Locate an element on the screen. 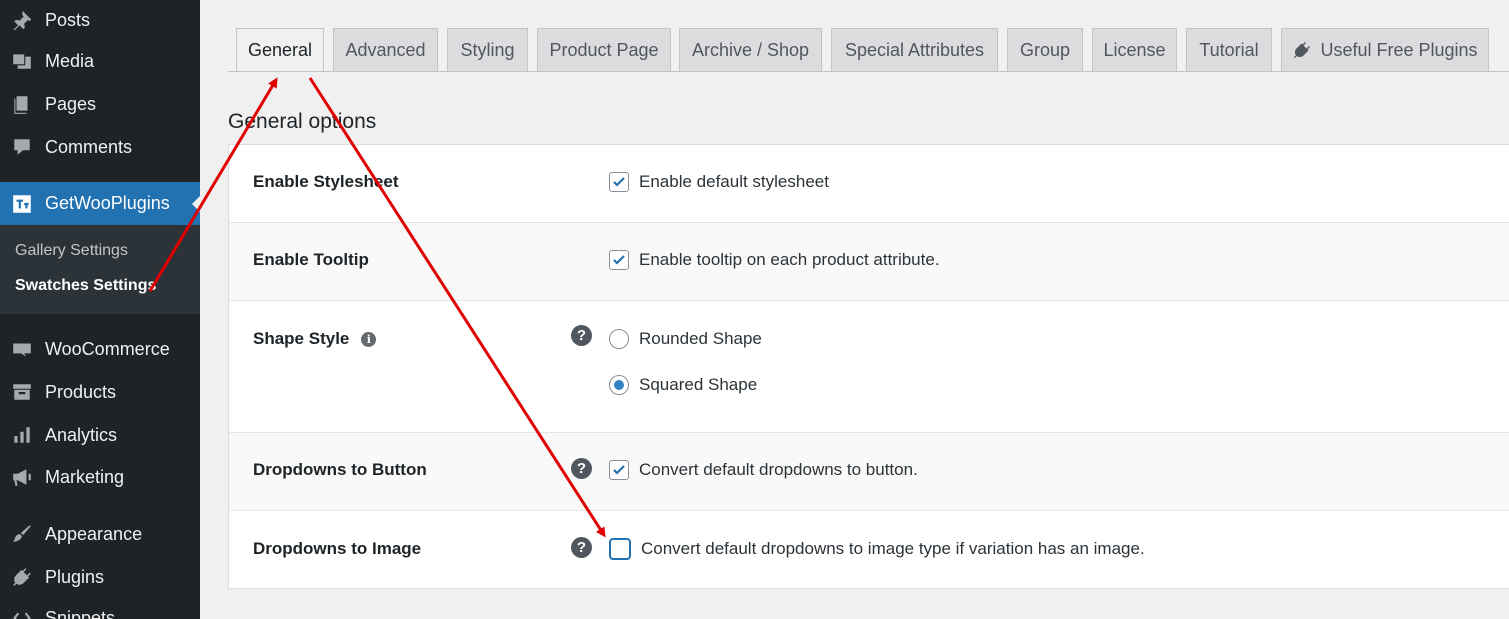  sidebar-item-label: Appearance is located at coordinates (94, 533).